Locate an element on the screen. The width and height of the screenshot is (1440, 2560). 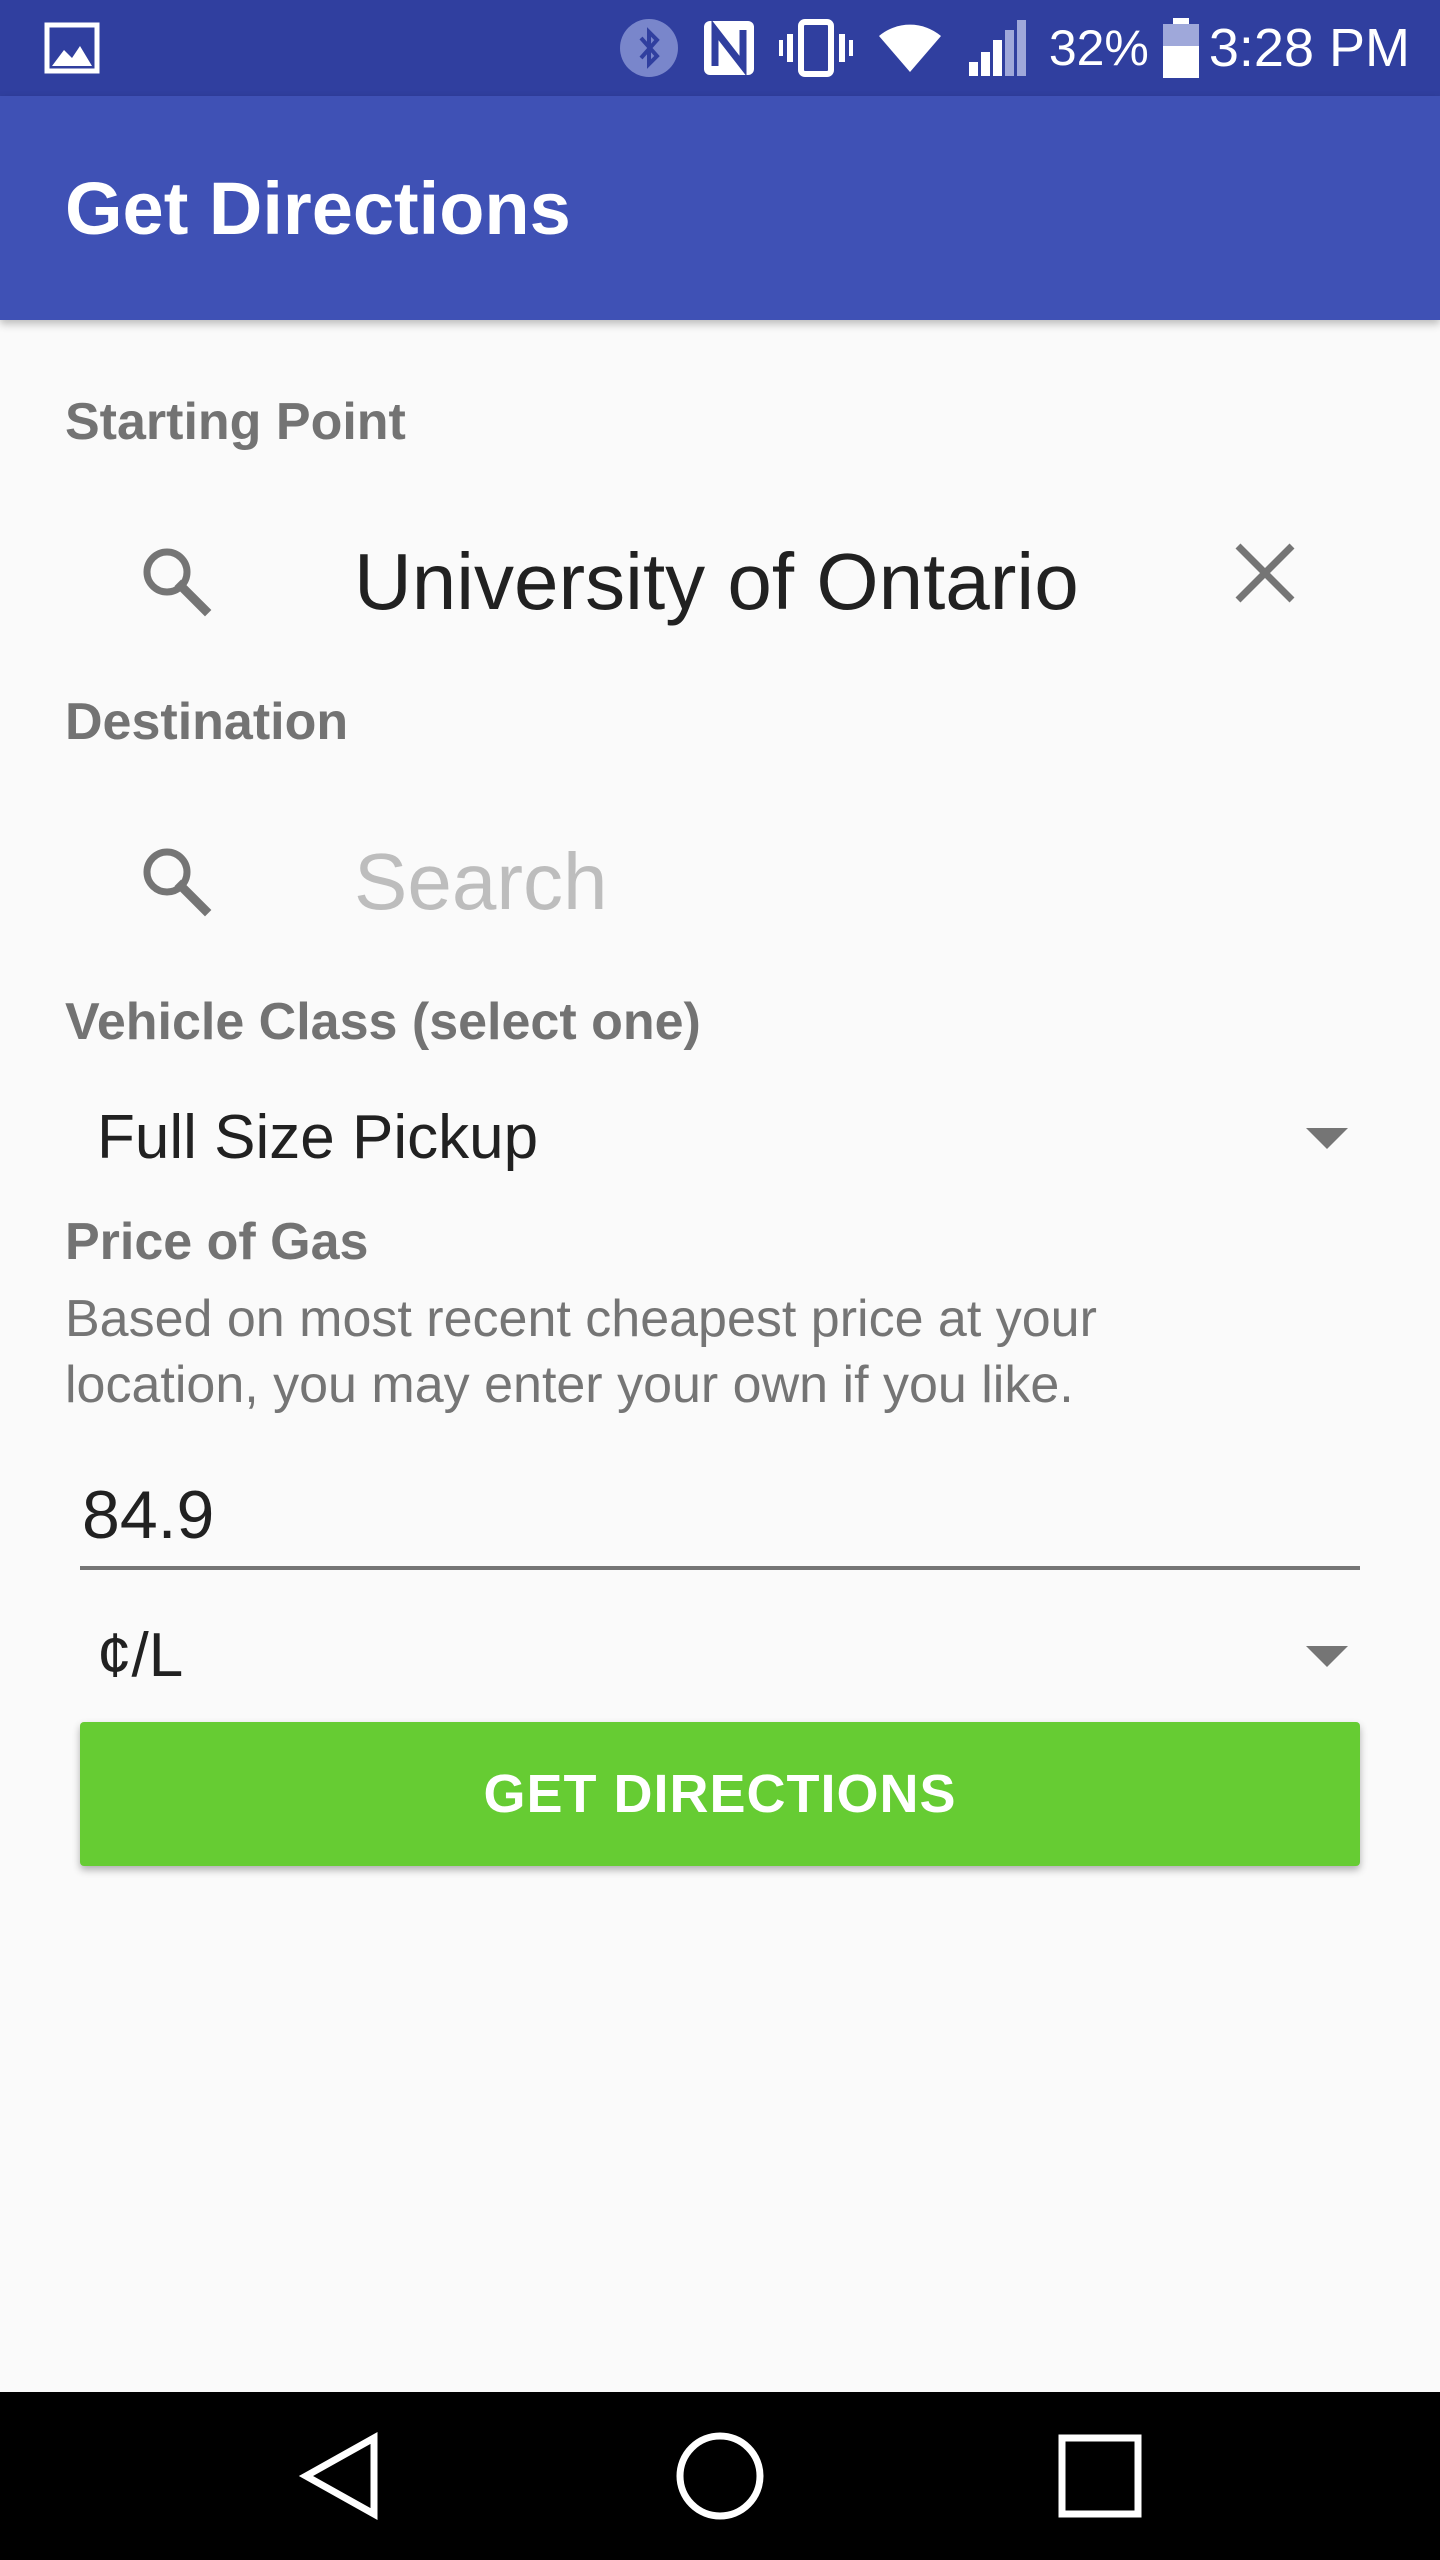
destination-input: Search is located at coordinates (480, 882).